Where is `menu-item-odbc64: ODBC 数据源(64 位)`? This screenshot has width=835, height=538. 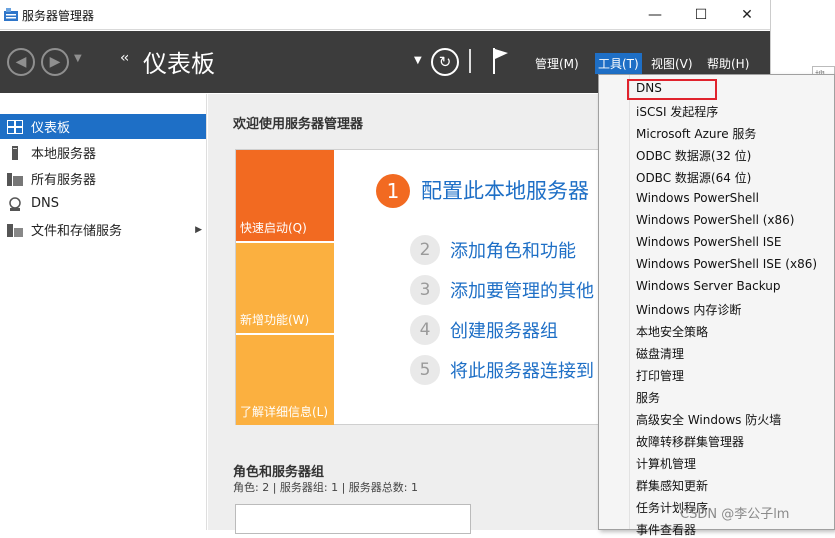 menu-item-odbc64: ODBC 数据源(64 位) is located at coordinates (693, 177).